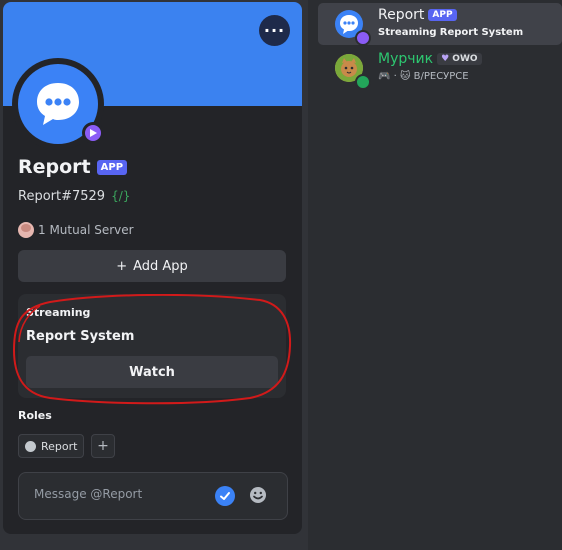  Describe the element at coordinates (121, 196) in the screenshot. I see `slash-commands-icon: {/}` at that location.